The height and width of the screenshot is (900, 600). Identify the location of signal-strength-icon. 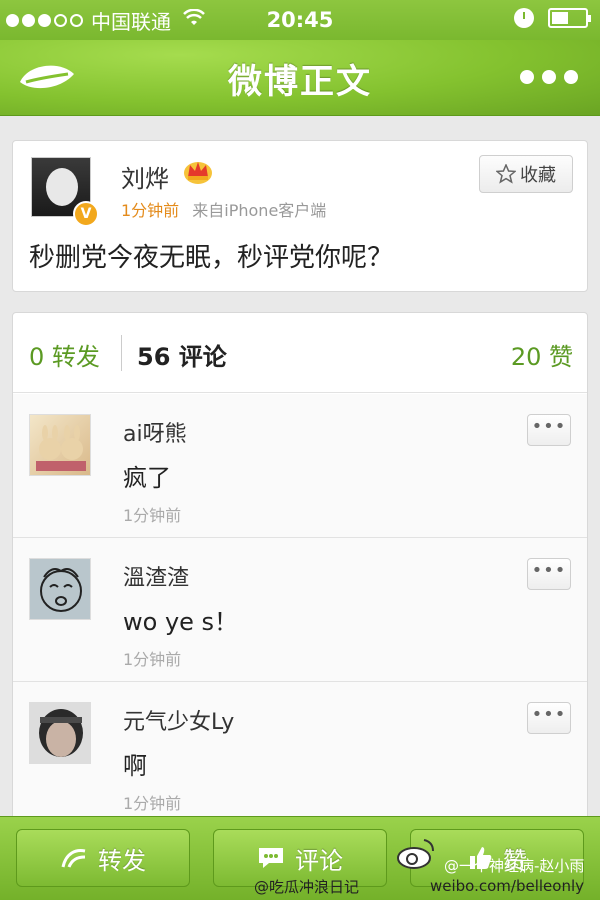
(44, 20).